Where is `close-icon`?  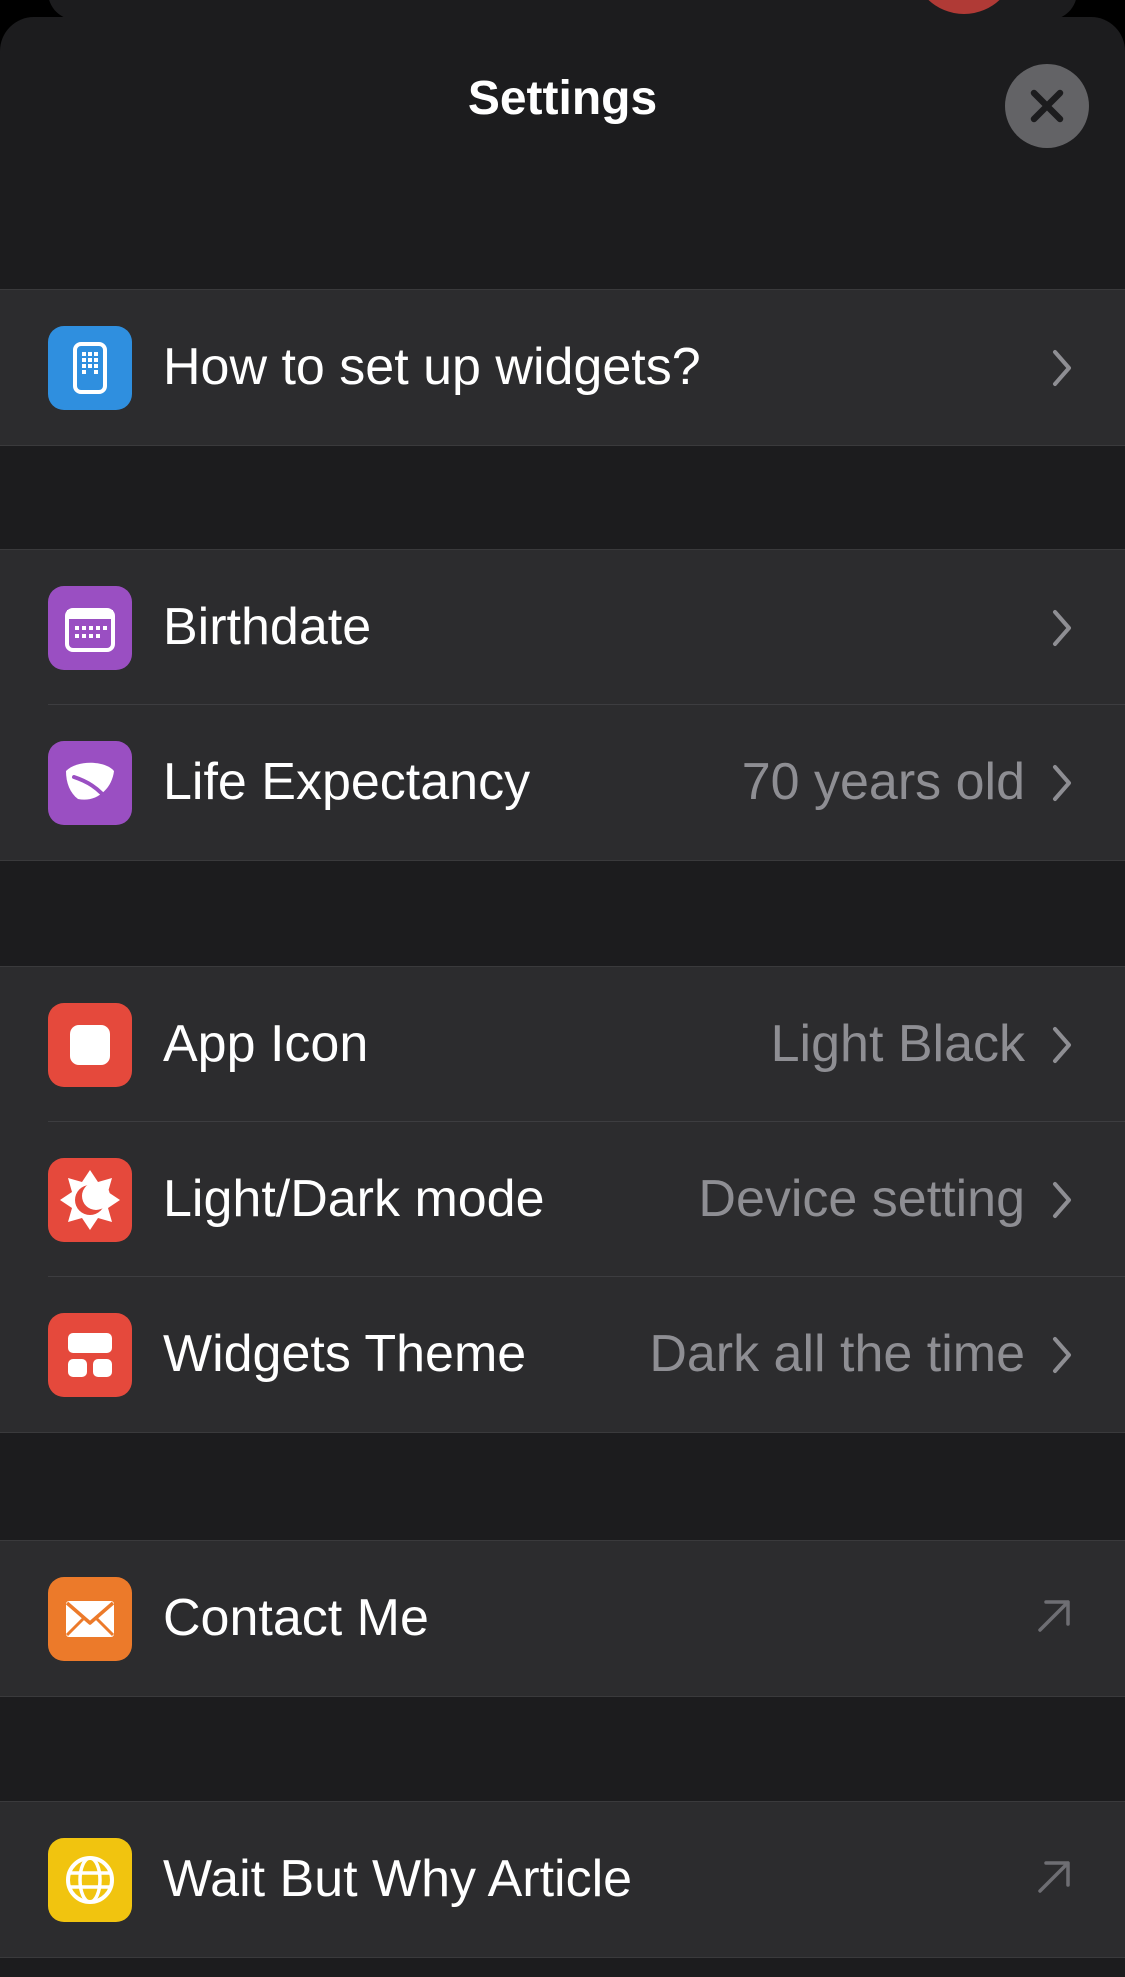
close-icon is located at coordinates (1047, 106).